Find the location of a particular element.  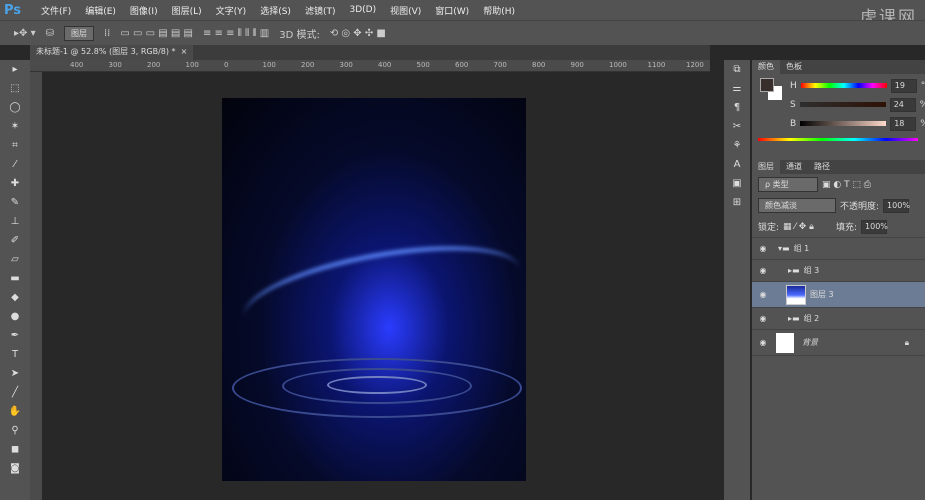

blur-tool-icon: ◆ is located at coordinates (15, 297).